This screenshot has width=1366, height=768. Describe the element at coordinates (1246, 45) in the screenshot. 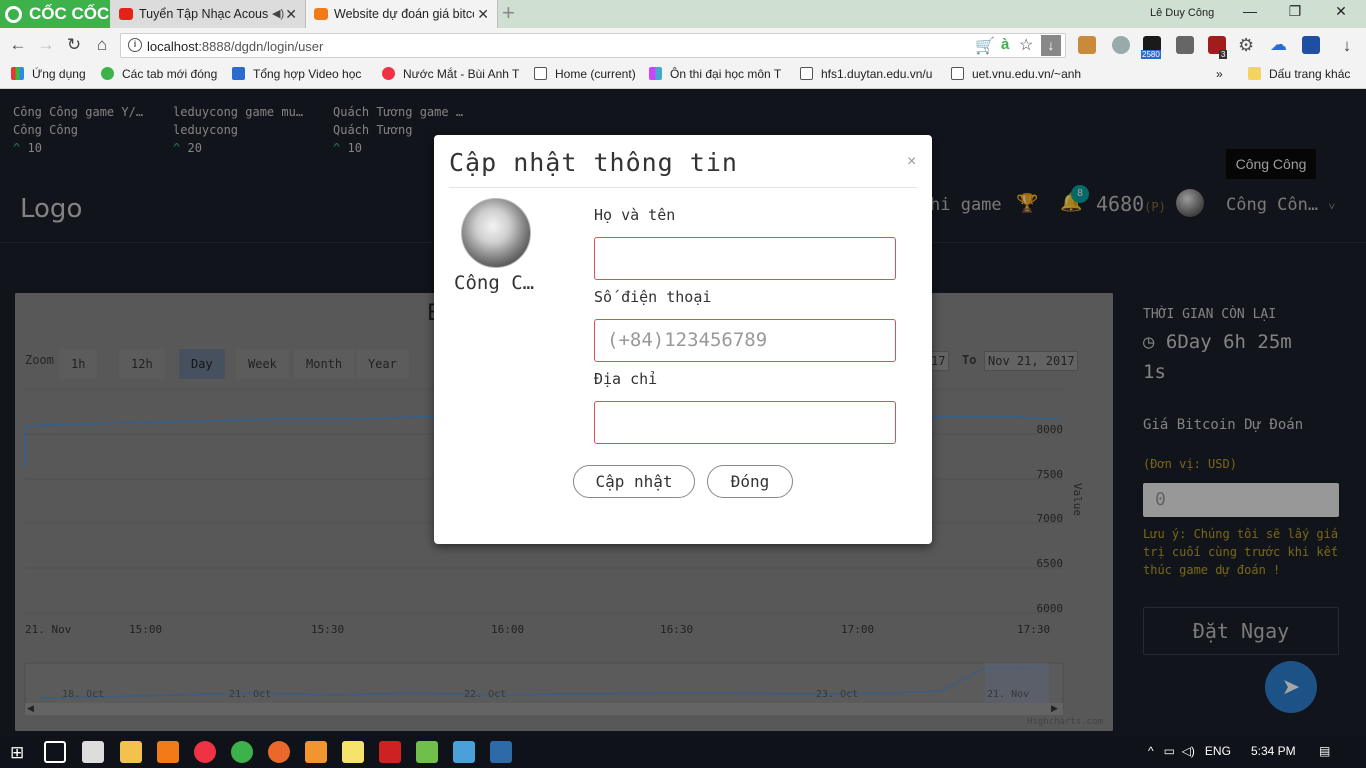

I see `gear-icon: ⚙` at that location.